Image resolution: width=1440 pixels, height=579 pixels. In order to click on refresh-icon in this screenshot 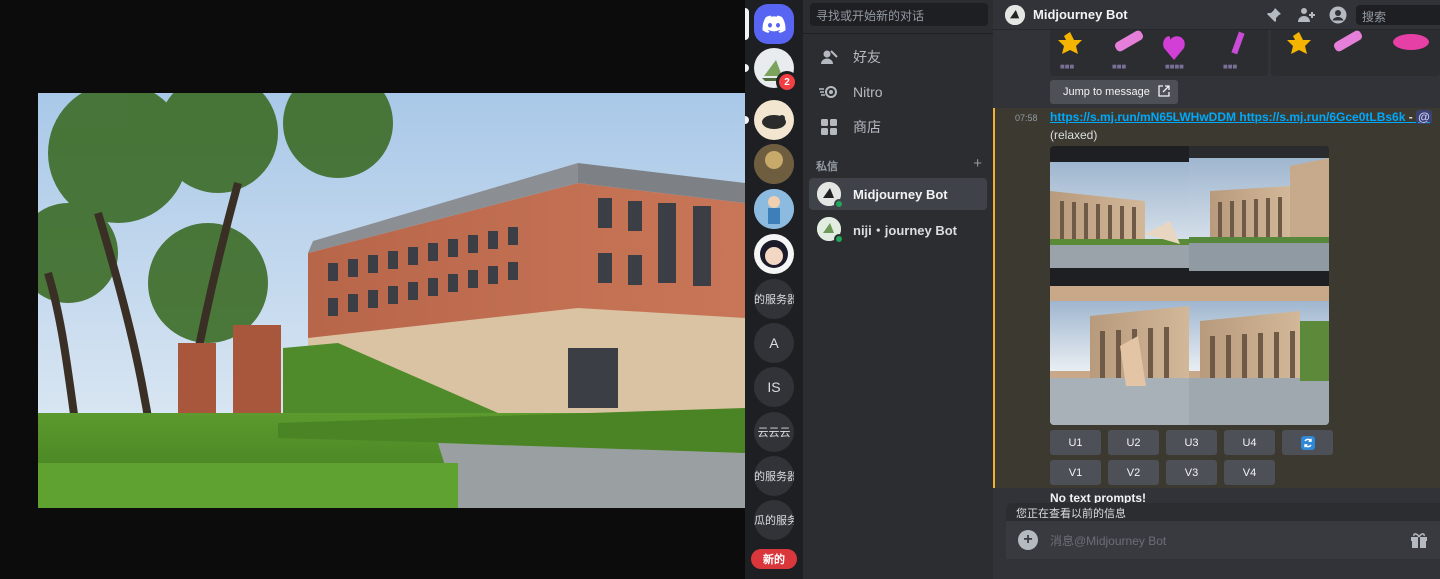, I will do `click(1307, 442)`.